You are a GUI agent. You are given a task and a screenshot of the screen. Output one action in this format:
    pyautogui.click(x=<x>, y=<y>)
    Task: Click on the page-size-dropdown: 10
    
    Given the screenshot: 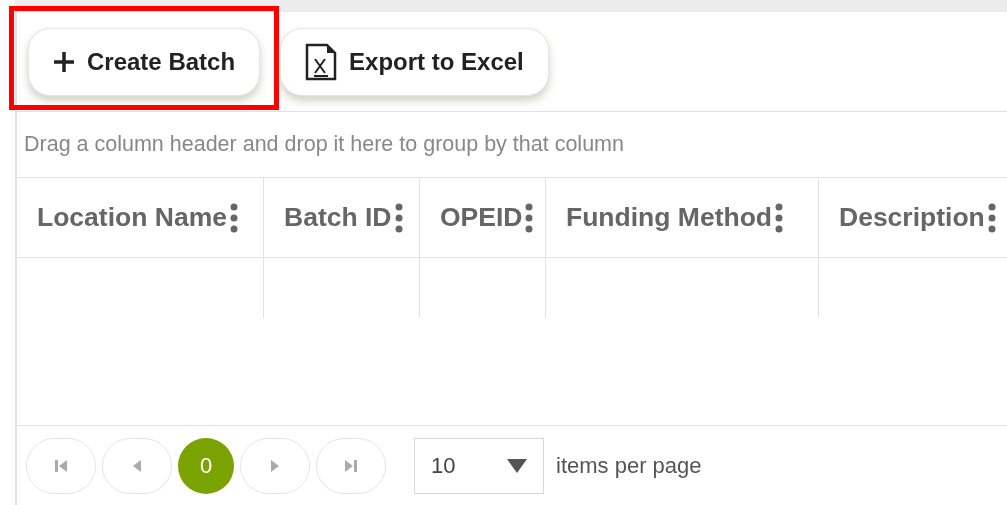 What is the action you would take?
    pyautogui.click(x=479, y=465)
    